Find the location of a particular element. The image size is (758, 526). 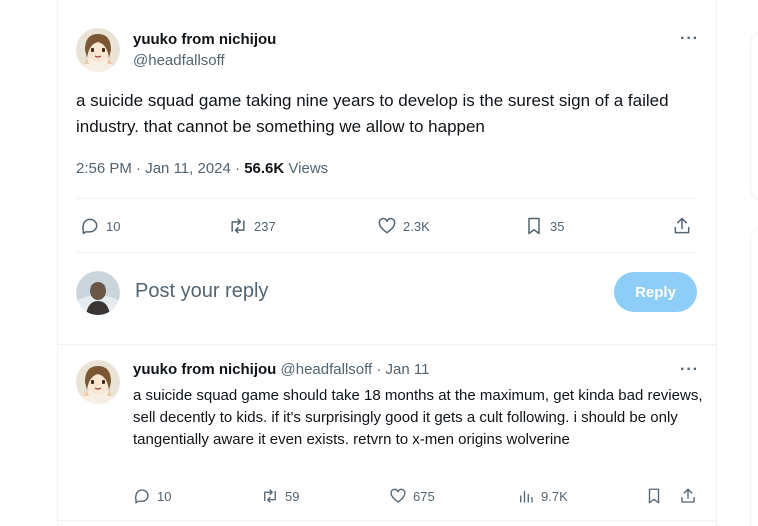

user-avatar is located at coordinates (98, 293).